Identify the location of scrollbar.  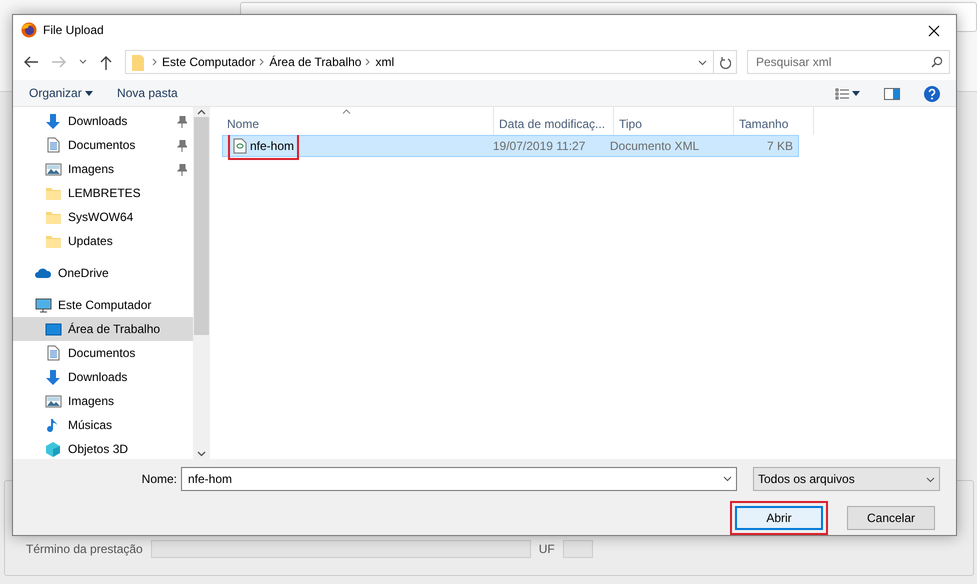
(201, 283).